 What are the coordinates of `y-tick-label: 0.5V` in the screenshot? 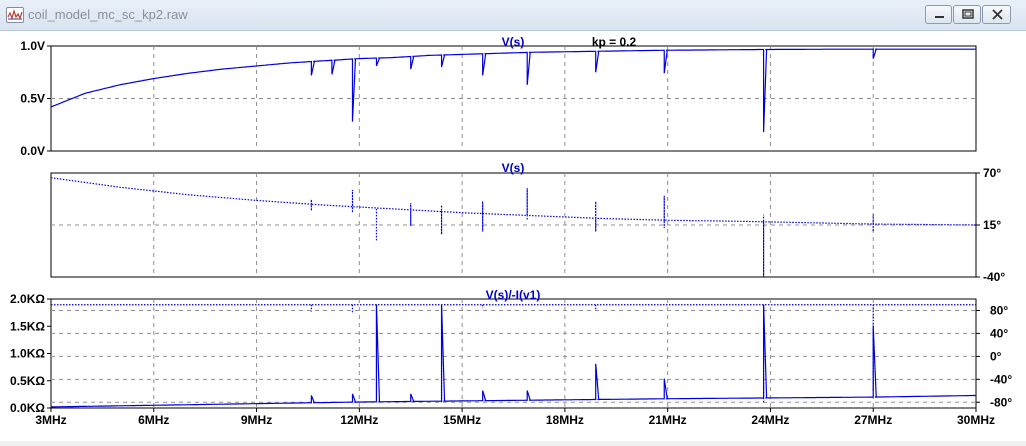 It's located at (32, 99).